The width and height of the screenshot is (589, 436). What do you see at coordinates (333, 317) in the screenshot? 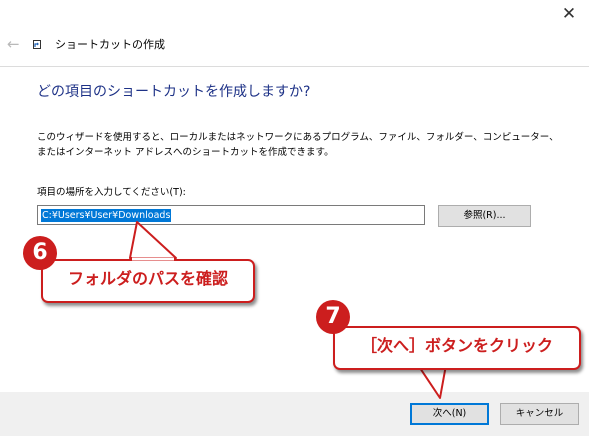
I see `step2-badge: 7` at bounding box center [333, 317].